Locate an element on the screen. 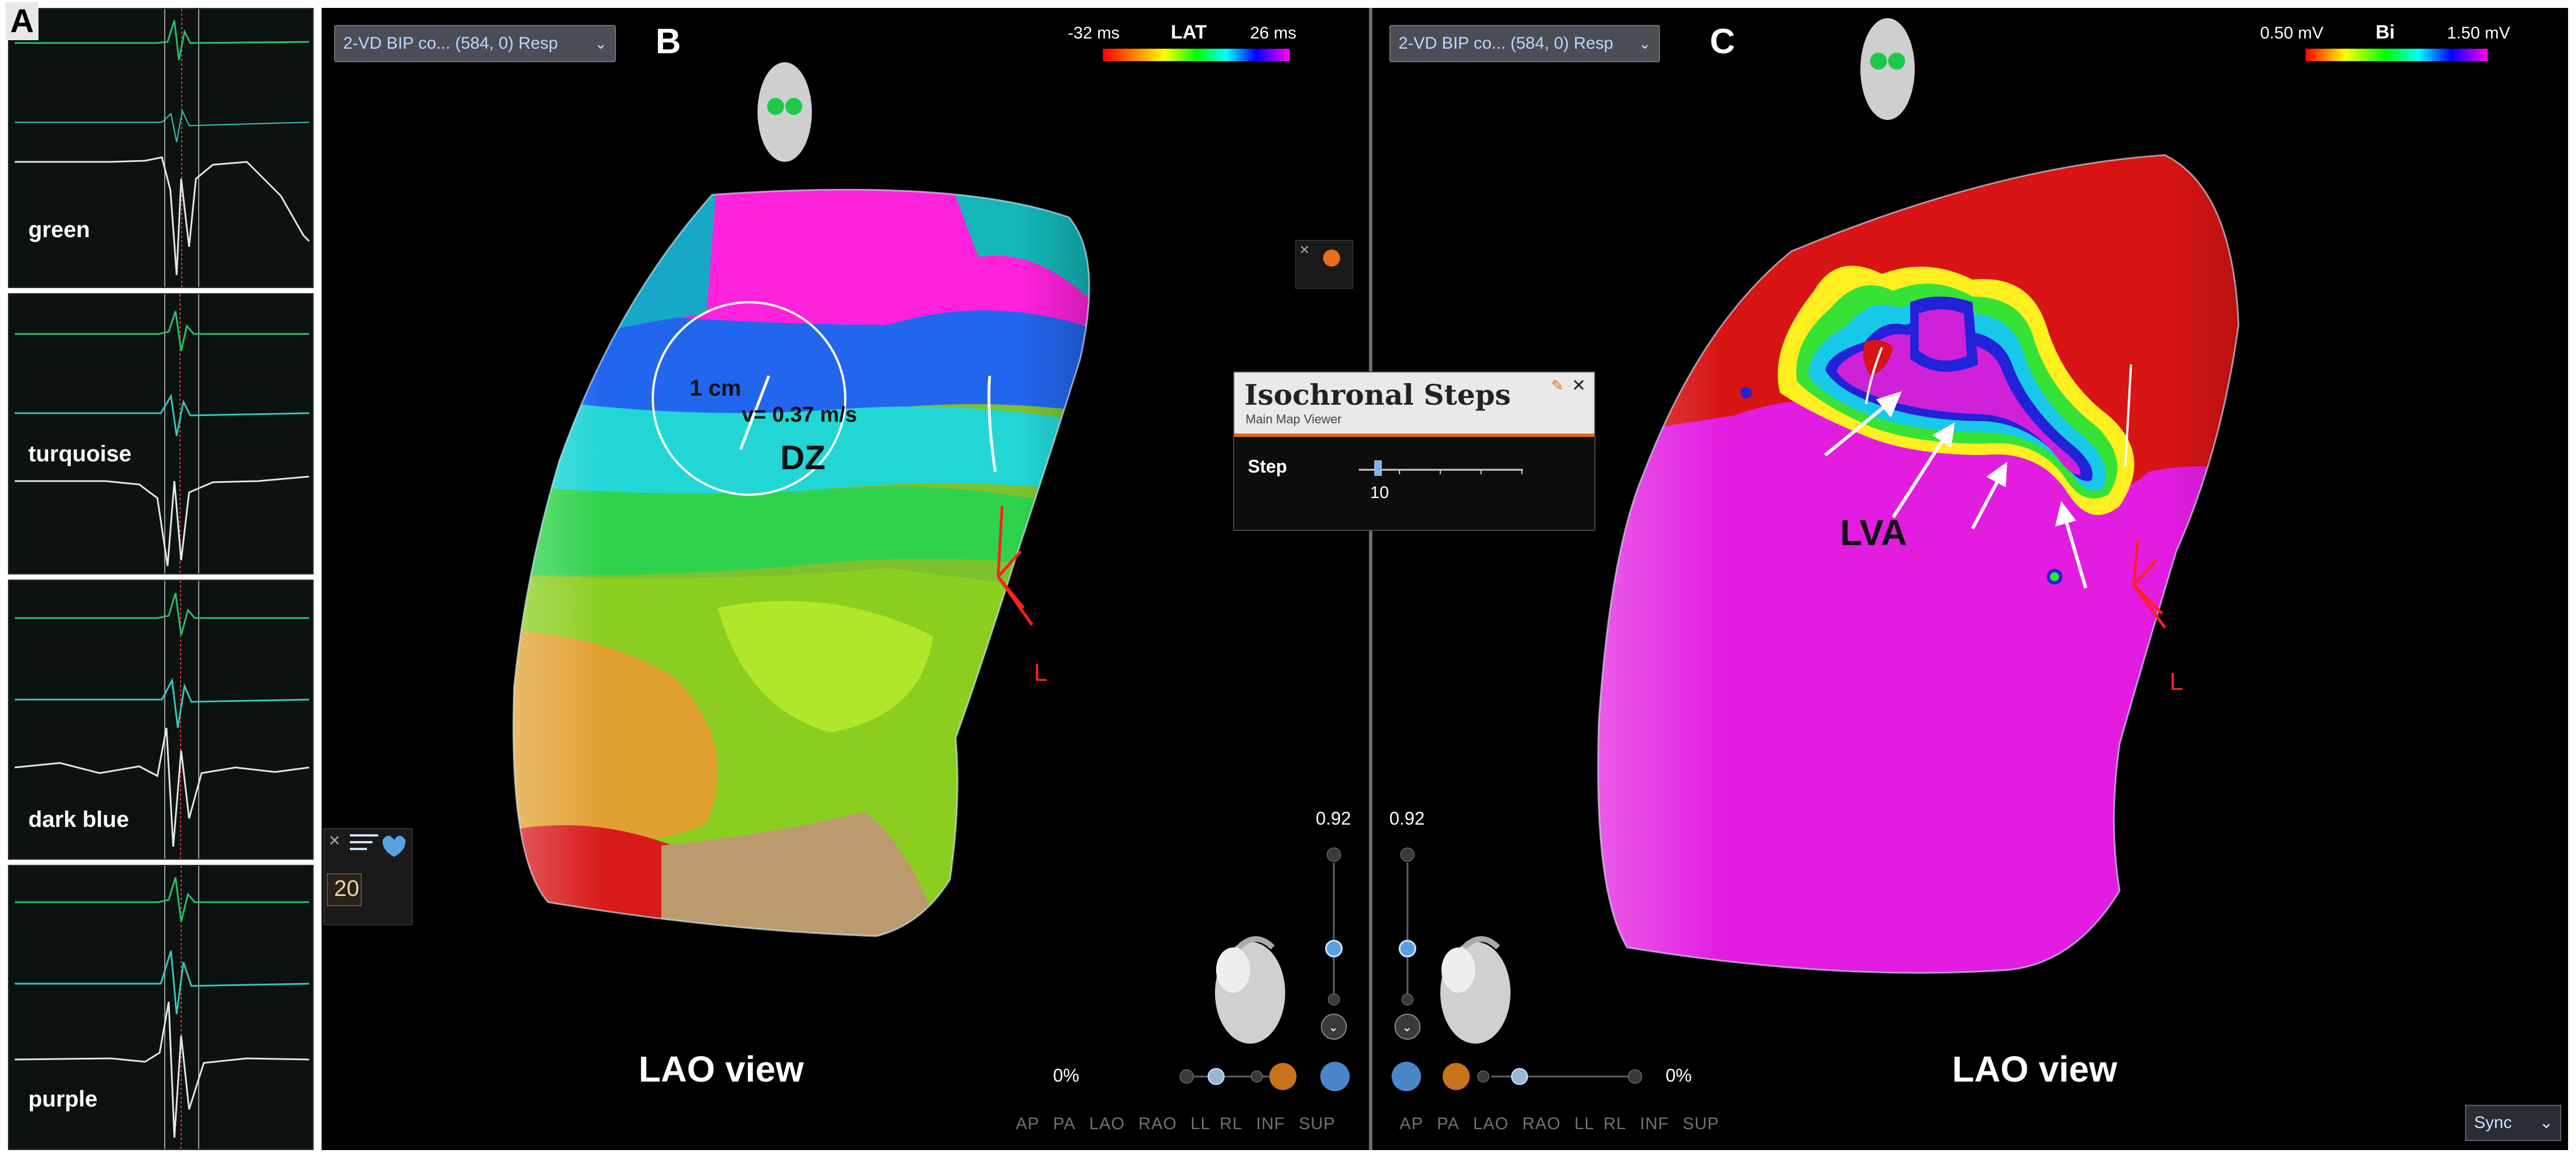  orient-rl-c: RL is located at coordinates (1614, 1124).